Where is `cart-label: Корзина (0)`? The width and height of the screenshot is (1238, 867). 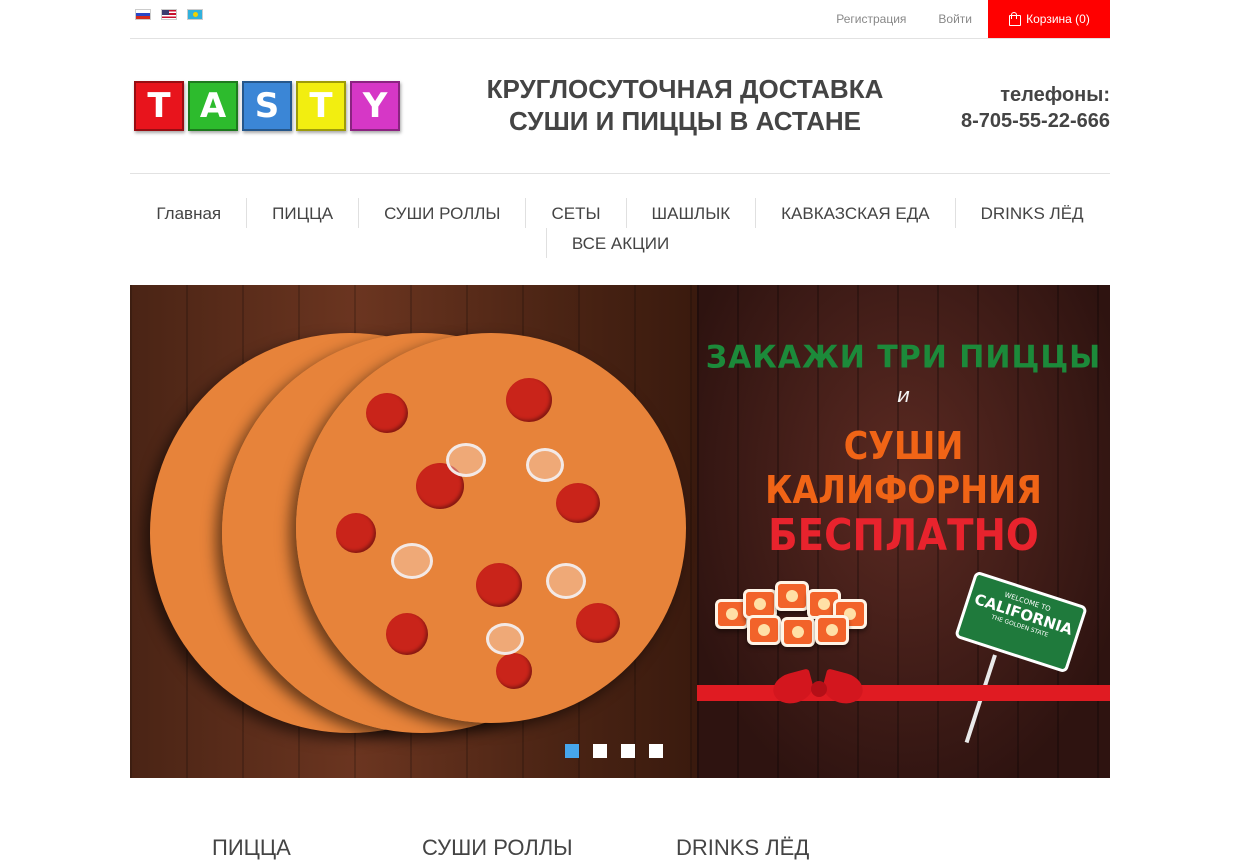 cart-label: Корзина (0) is located at coordinates (1058, 19).